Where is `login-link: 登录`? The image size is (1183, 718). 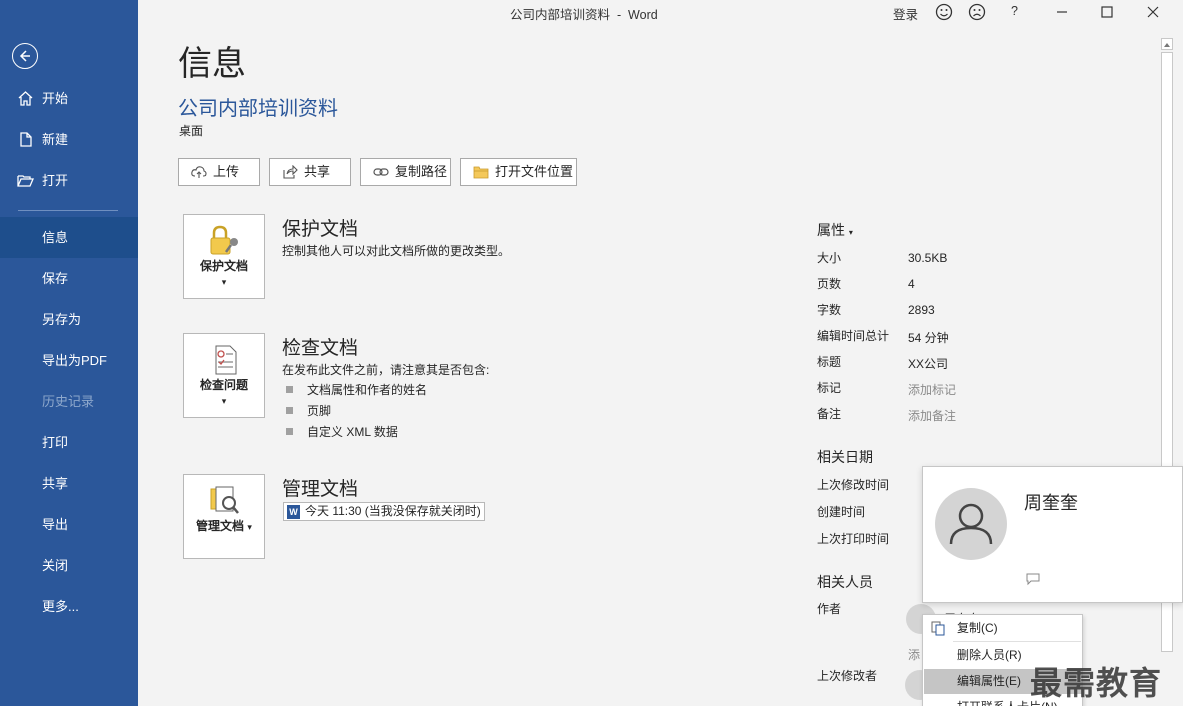 login-link: 登录 is located at coordinates (905, 13).